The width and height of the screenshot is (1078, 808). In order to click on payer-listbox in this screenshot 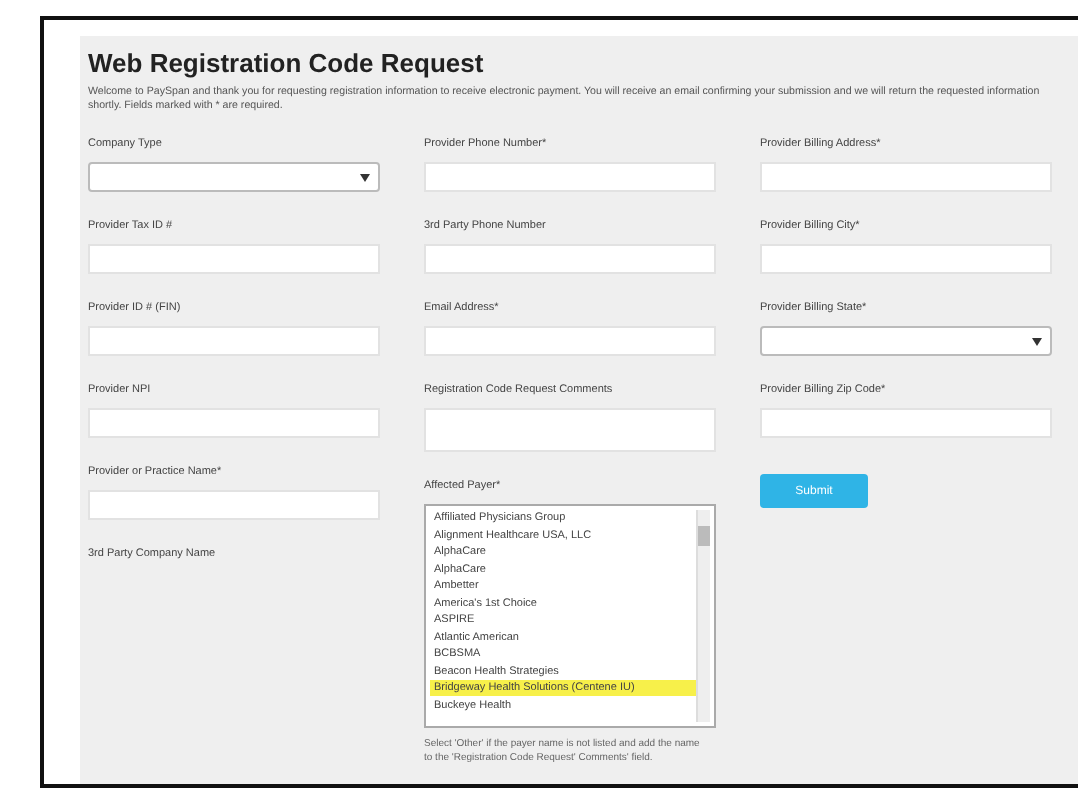, I will do `click(570, 616)`.